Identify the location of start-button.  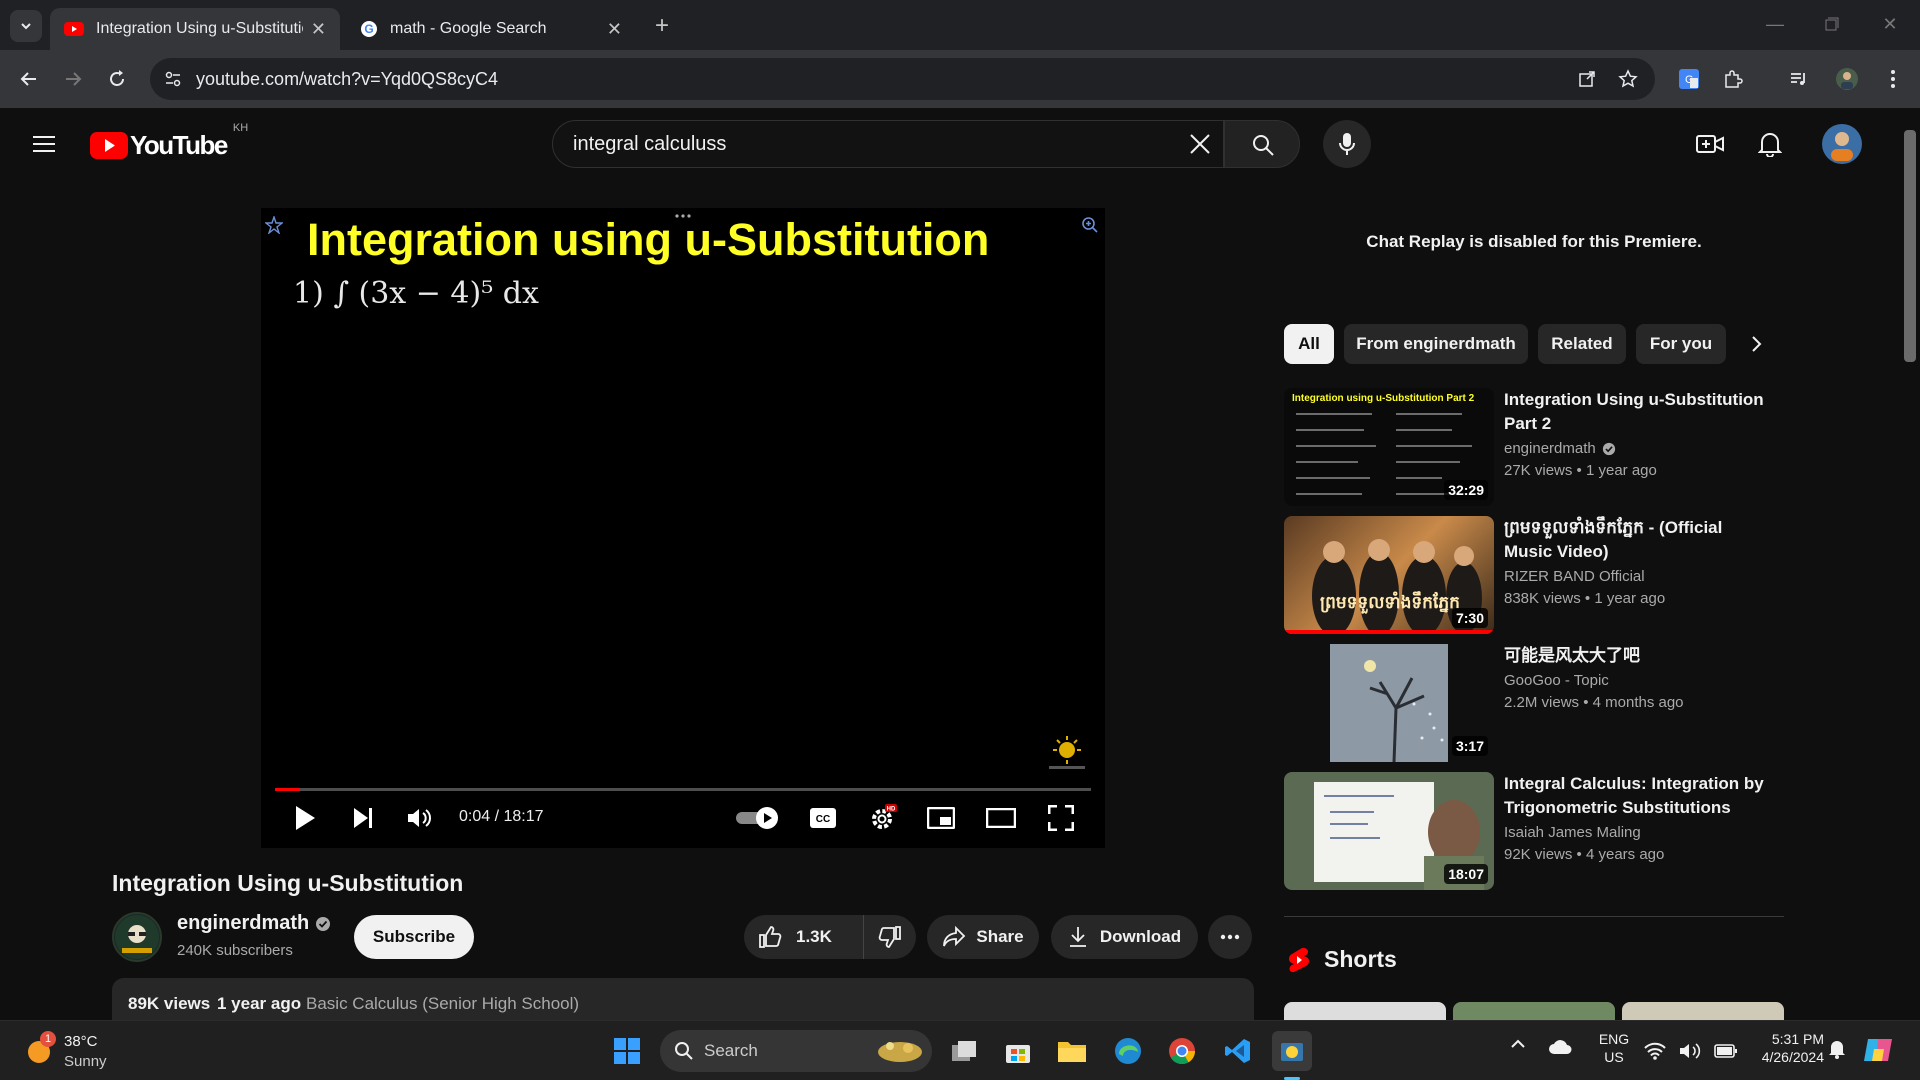
(627, 1051).